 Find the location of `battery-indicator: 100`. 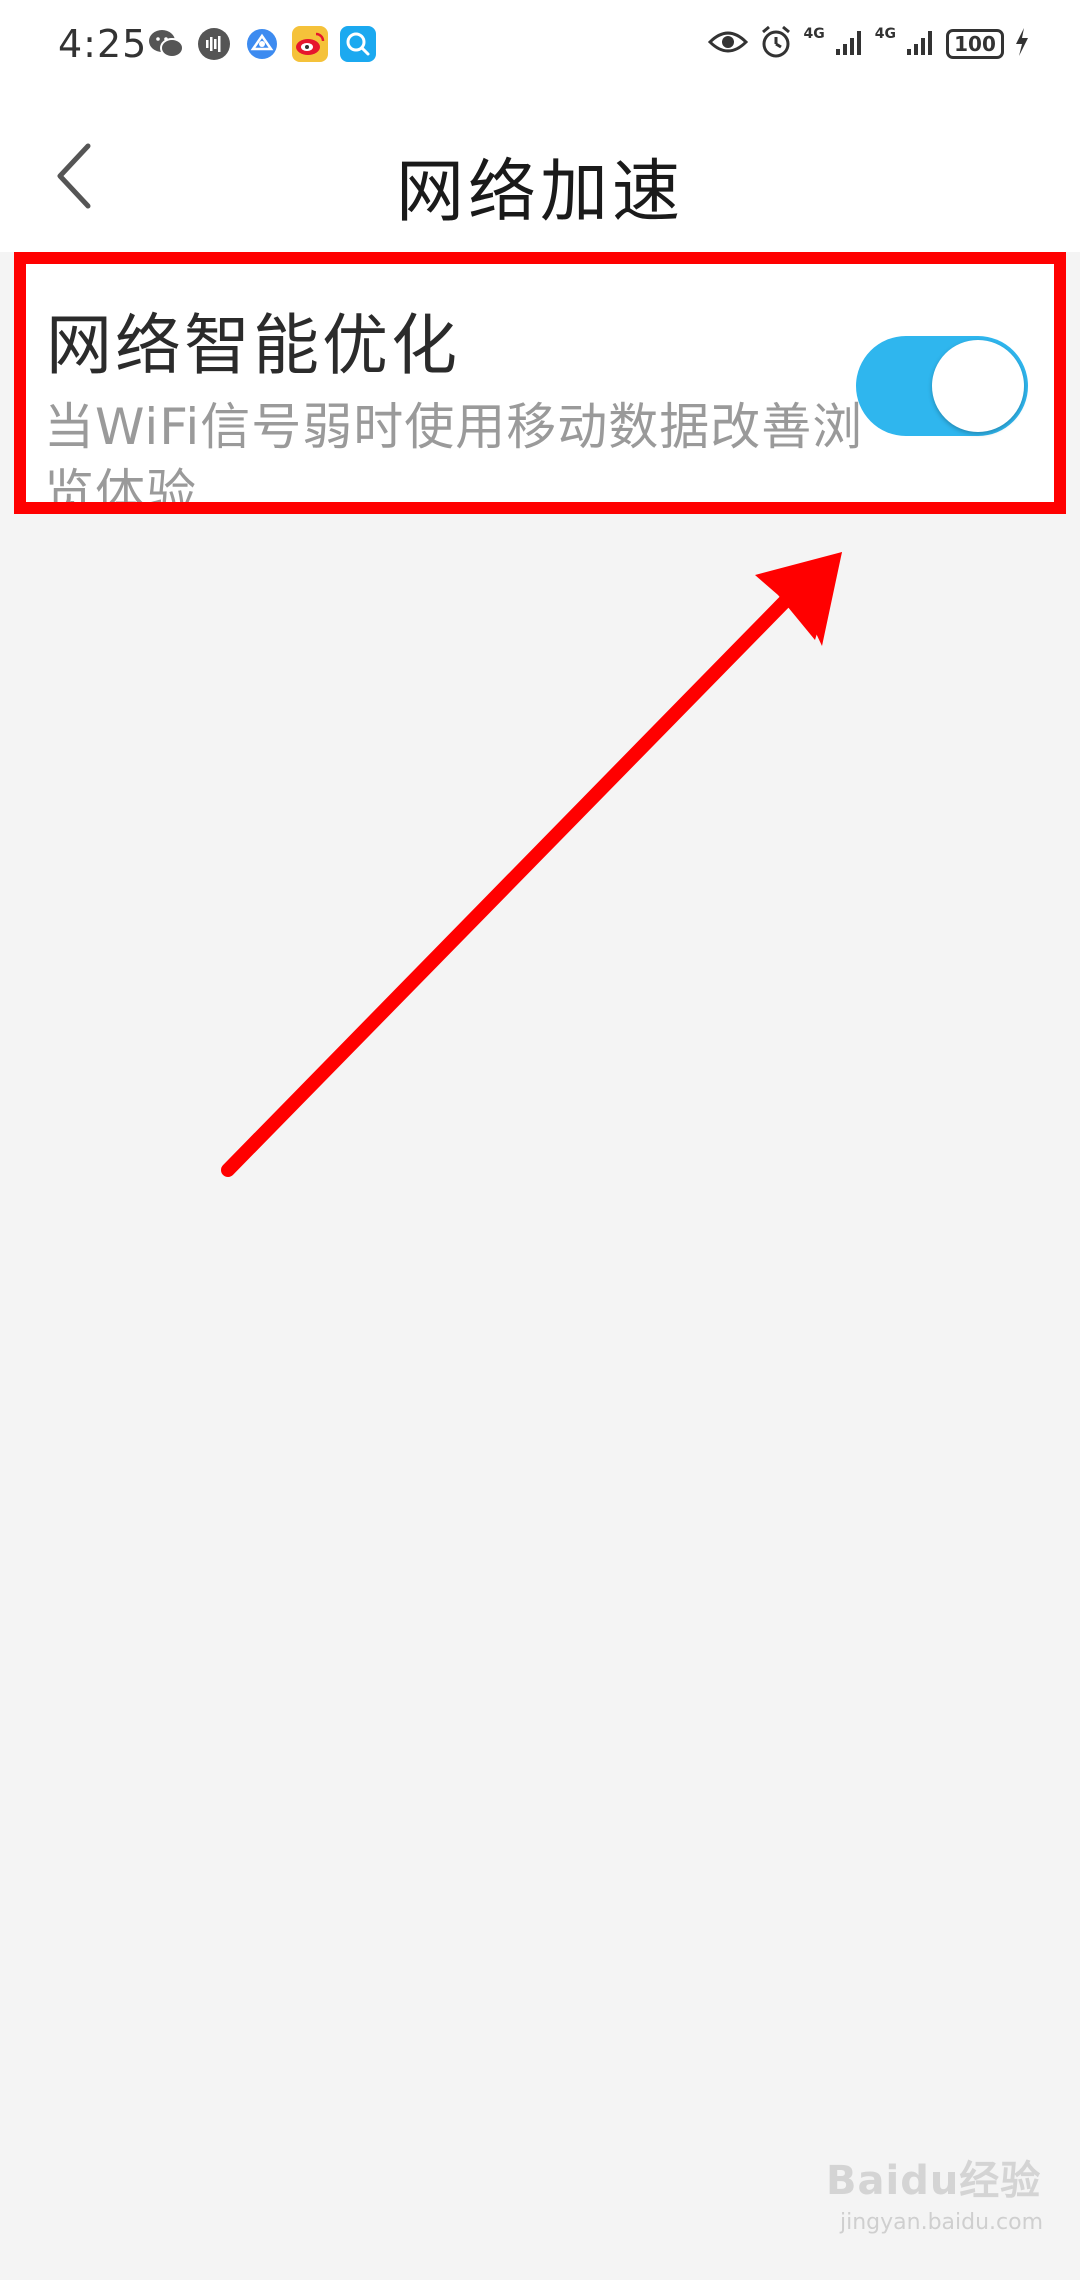

battery-indicator: 100 is located at coordinates (975, 44).